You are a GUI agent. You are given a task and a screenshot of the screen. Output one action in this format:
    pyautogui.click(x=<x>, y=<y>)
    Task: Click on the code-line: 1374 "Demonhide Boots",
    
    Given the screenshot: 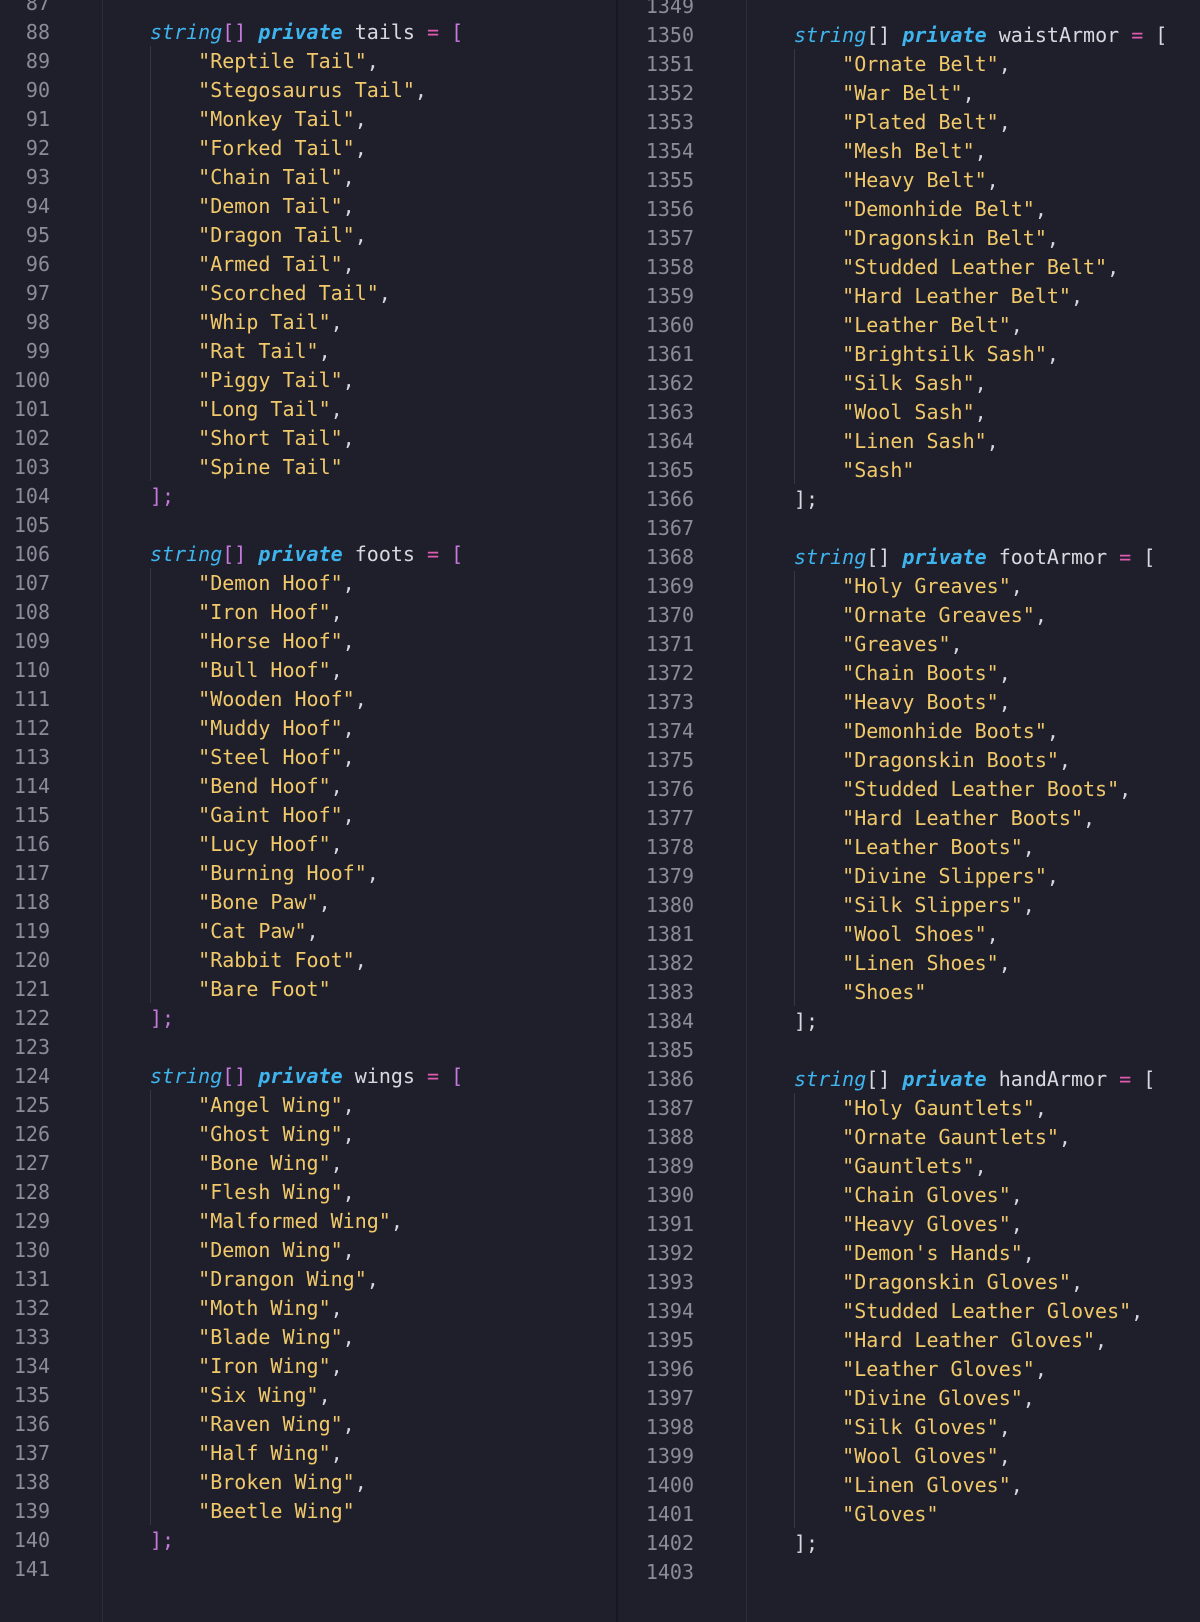 What is the action you would take?
    pyautogui.click(x=909, y=731)
    